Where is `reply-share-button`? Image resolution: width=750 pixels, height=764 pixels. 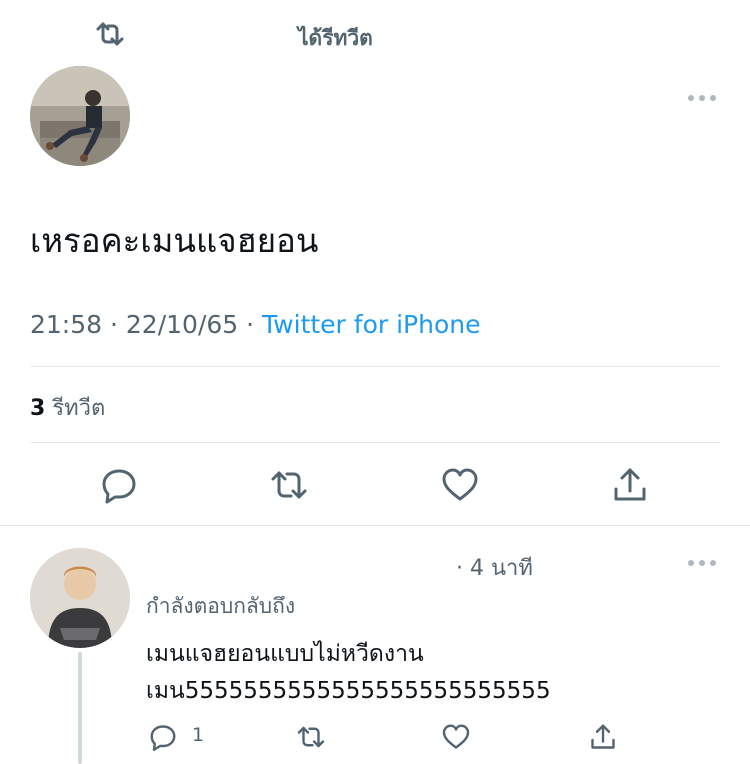
reply-share-button is located at coordinates (603, 737).